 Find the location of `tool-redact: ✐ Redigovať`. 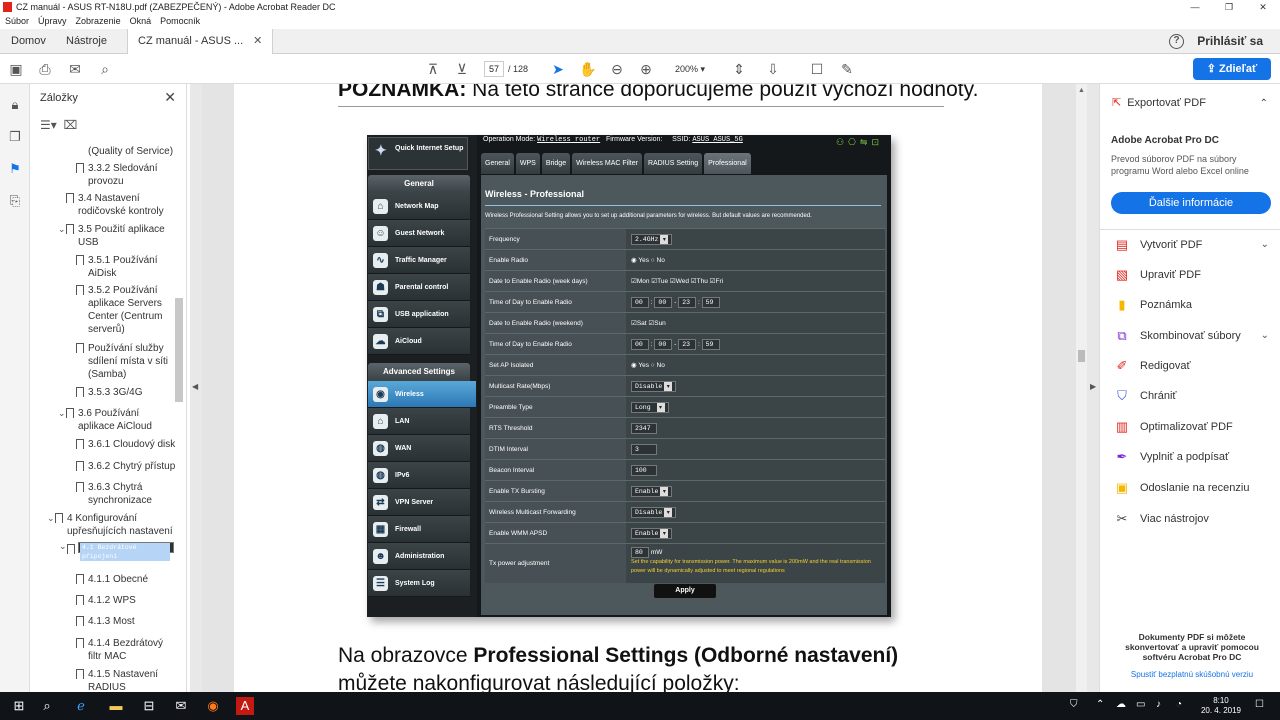

tool-redact: ✐ Redigovať is located at coordinates (1196, 366).